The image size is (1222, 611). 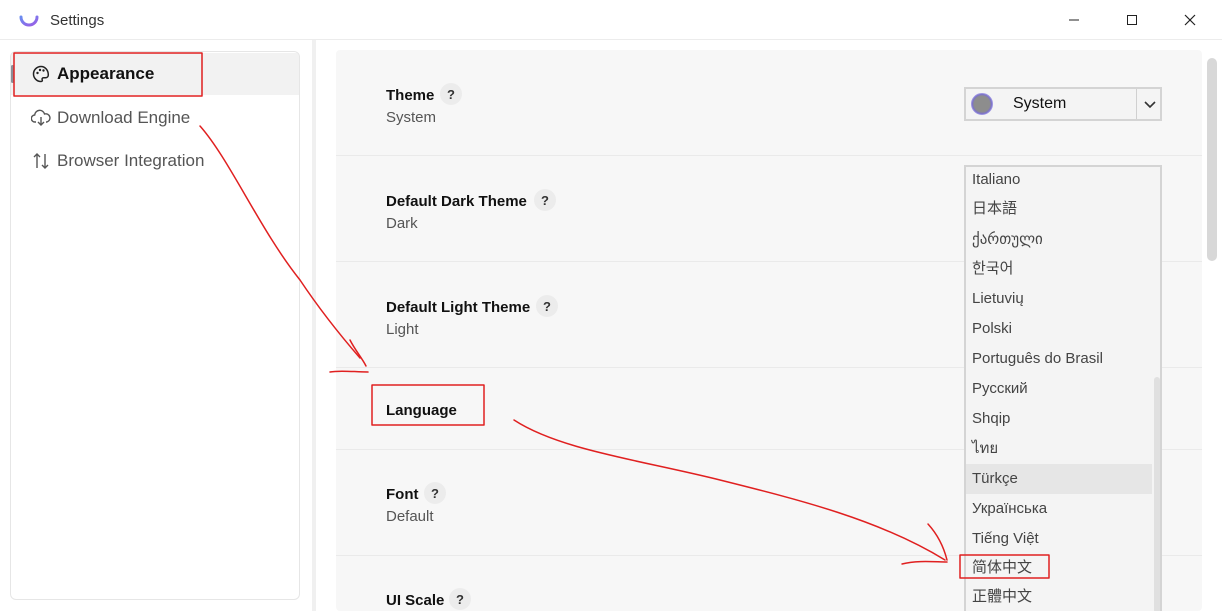 I want to click on arrows-up-down-icon, so click(x=41, y=161).